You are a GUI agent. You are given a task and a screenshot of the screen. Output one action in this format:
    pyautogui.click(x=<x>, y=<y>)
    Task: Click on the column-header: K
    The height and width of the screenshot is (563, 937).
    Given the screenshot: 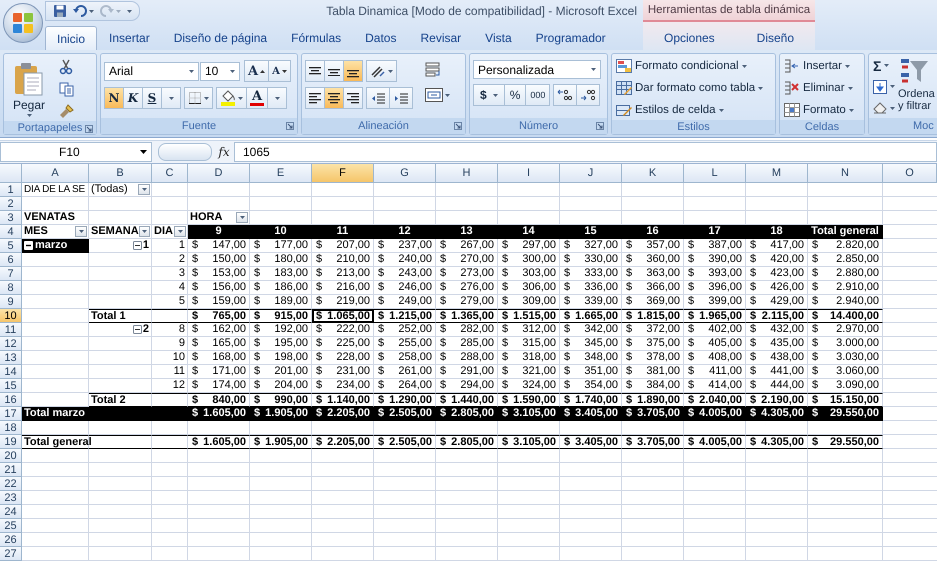 What is the action you would take?
    pyautogui.click(x=653, y=173)
    